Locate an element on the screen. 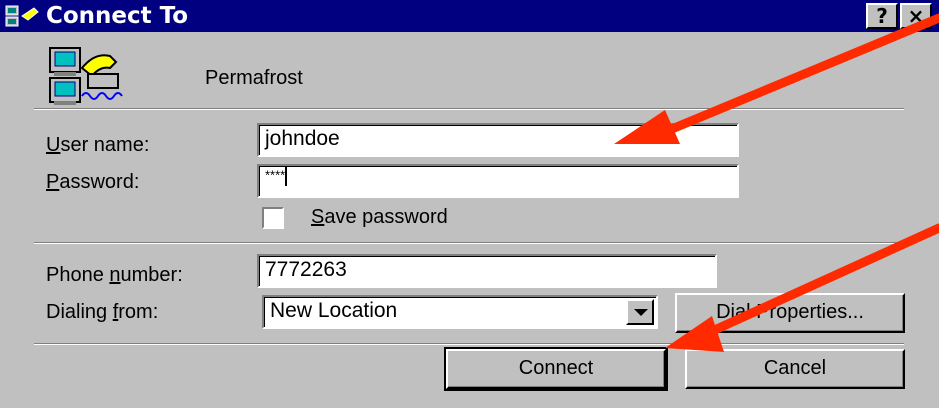  save-password-label-text: ave password is located at coordinates (386, 217).